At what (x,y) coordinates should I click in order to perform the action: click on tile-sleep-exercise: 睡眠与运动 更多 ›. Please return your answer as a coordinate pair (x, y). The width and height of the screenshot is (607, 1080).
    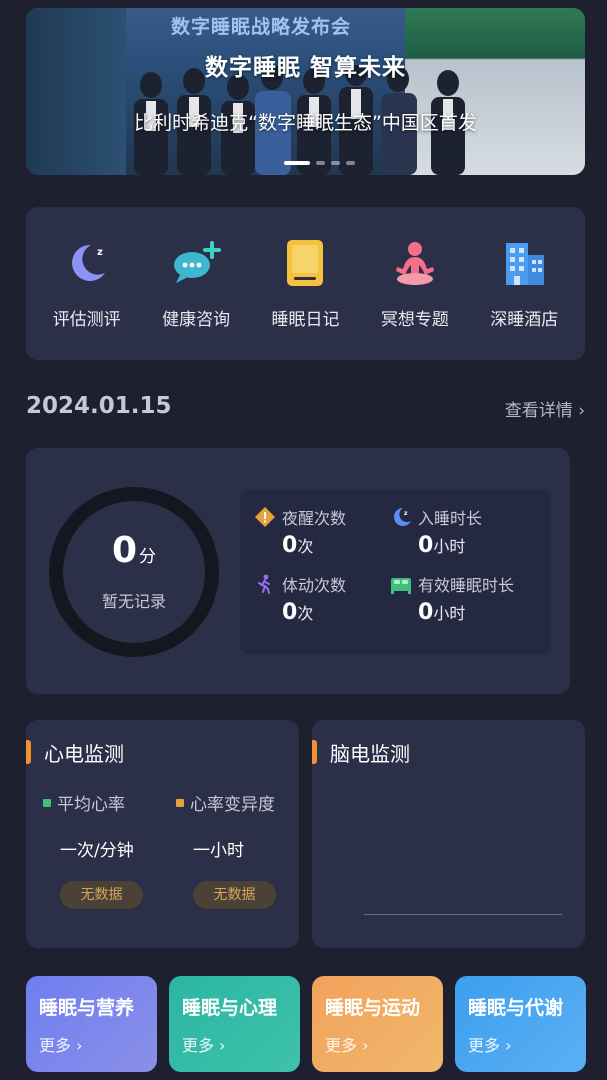
    Looking at the image, I should click on (377, 1024).